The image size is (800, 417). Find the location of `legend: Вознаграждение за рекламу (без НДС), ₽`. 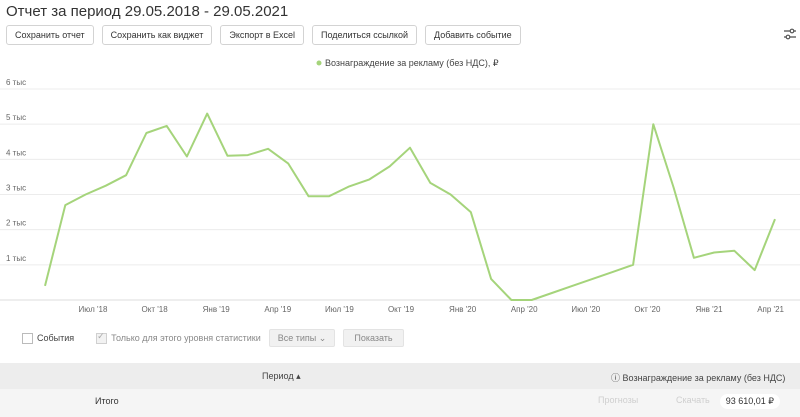

legend: Вознаграждение за рекламу (без НДС), ₽ is located at coordinates (407, 63).